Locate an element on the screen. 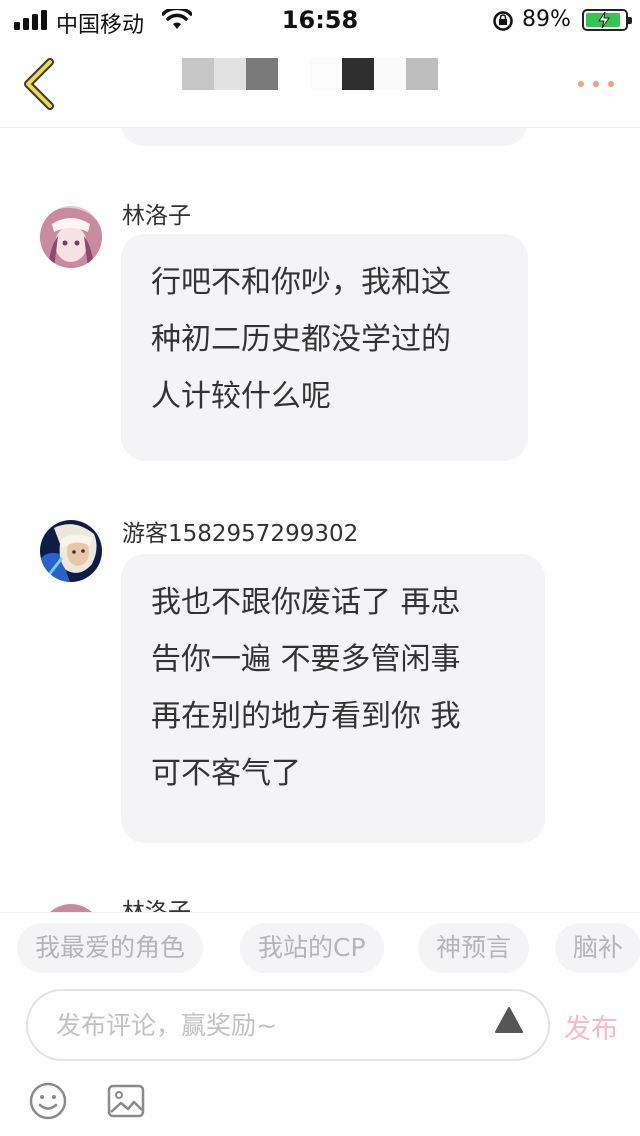 This screenshot has height=1136, width=640. chevron-left-icon is located at coordinates (39, 84).